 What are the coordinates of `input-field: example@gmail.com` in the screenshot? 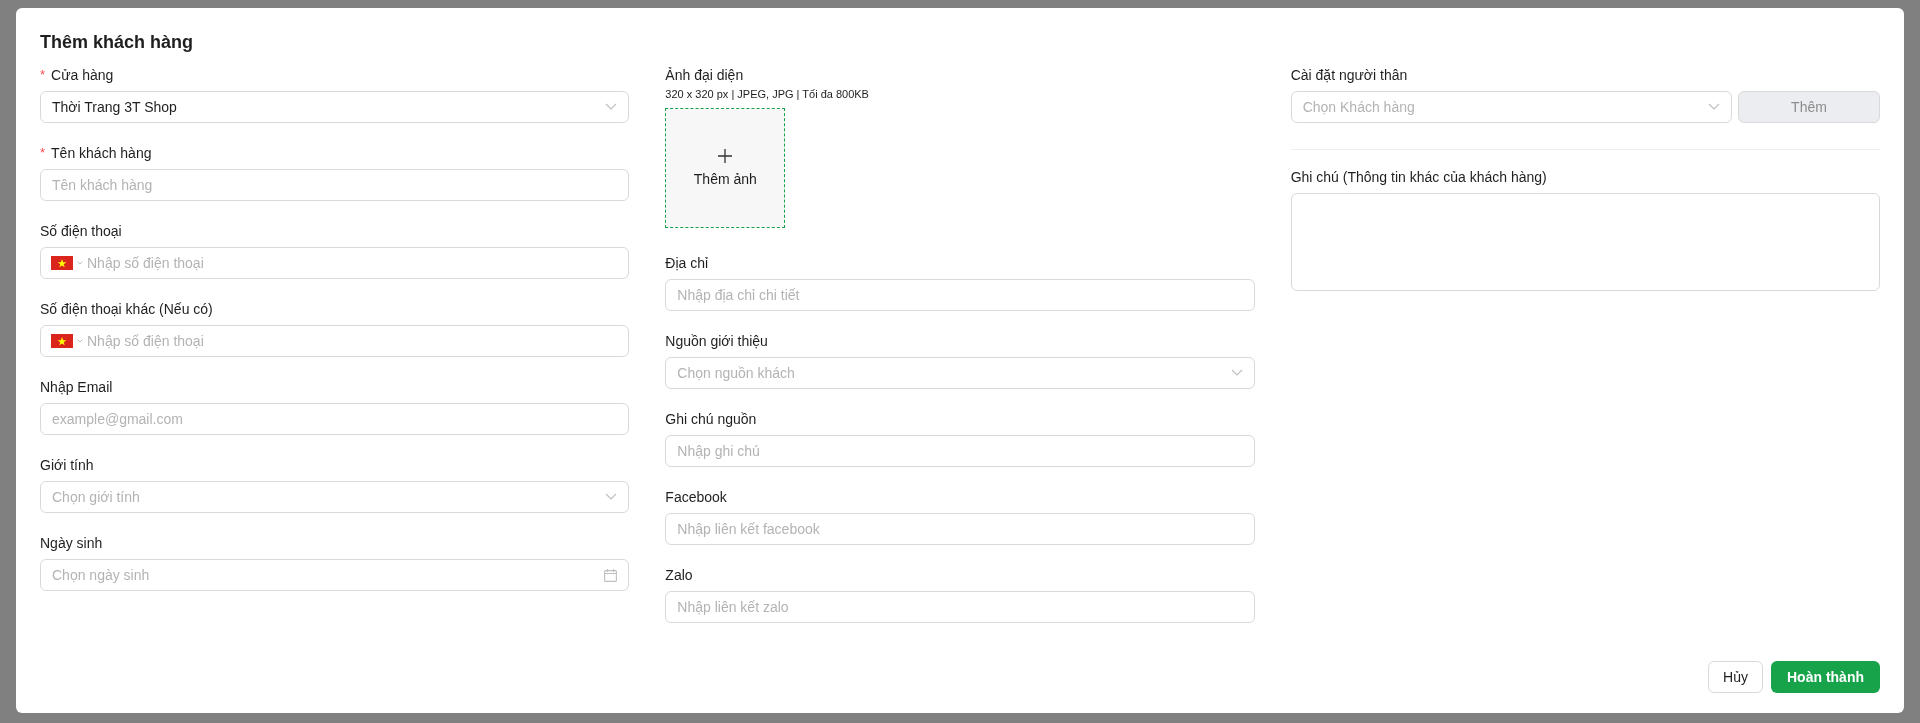 It's located at (335, 419).